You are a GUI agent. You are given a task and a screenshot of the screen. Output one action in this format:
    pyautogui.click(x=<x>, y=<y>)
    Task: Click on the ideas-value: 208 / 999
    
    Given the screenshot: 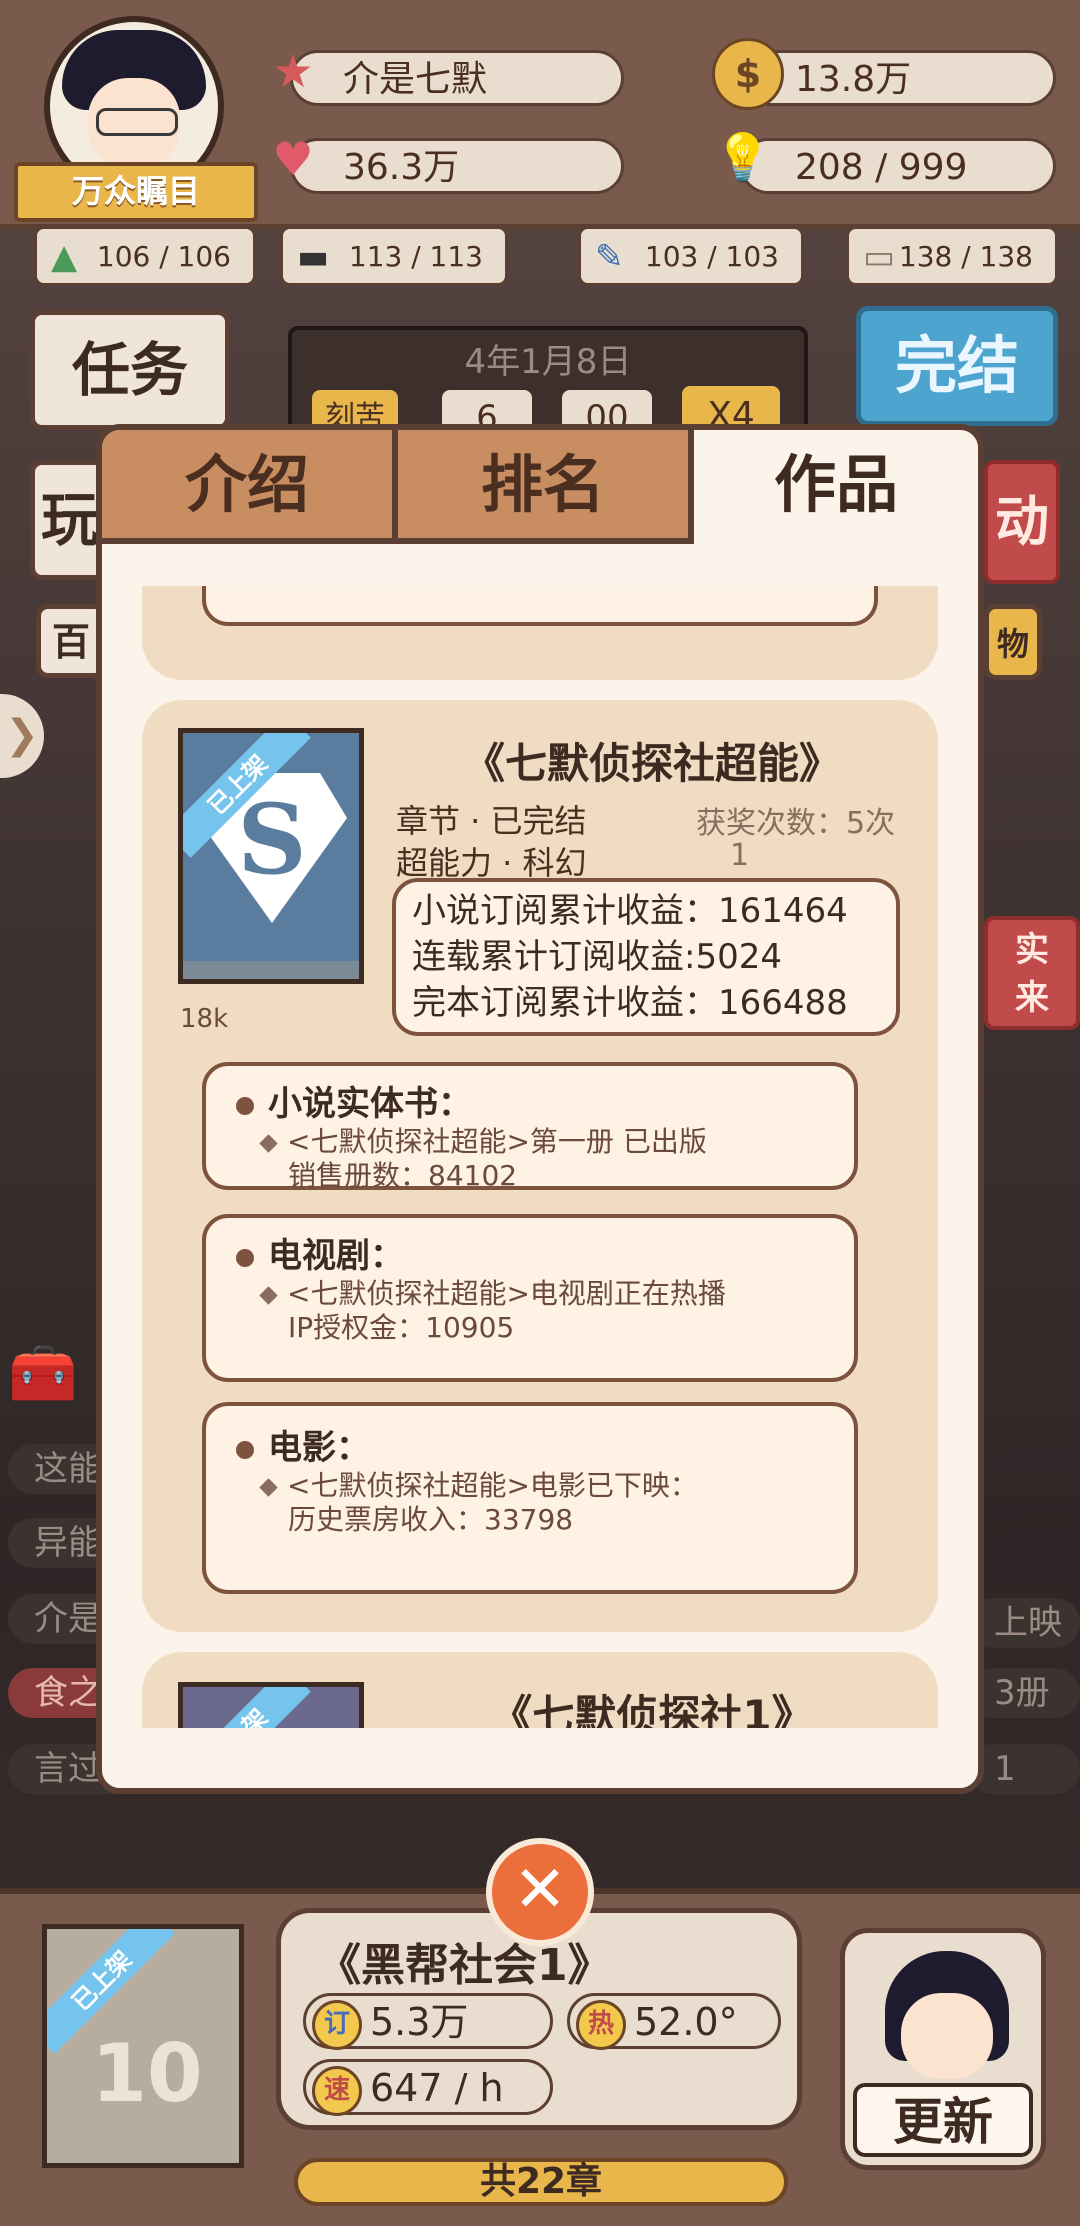 What is the action you would take?
    pyautogui.click(x=881, y=167)
    